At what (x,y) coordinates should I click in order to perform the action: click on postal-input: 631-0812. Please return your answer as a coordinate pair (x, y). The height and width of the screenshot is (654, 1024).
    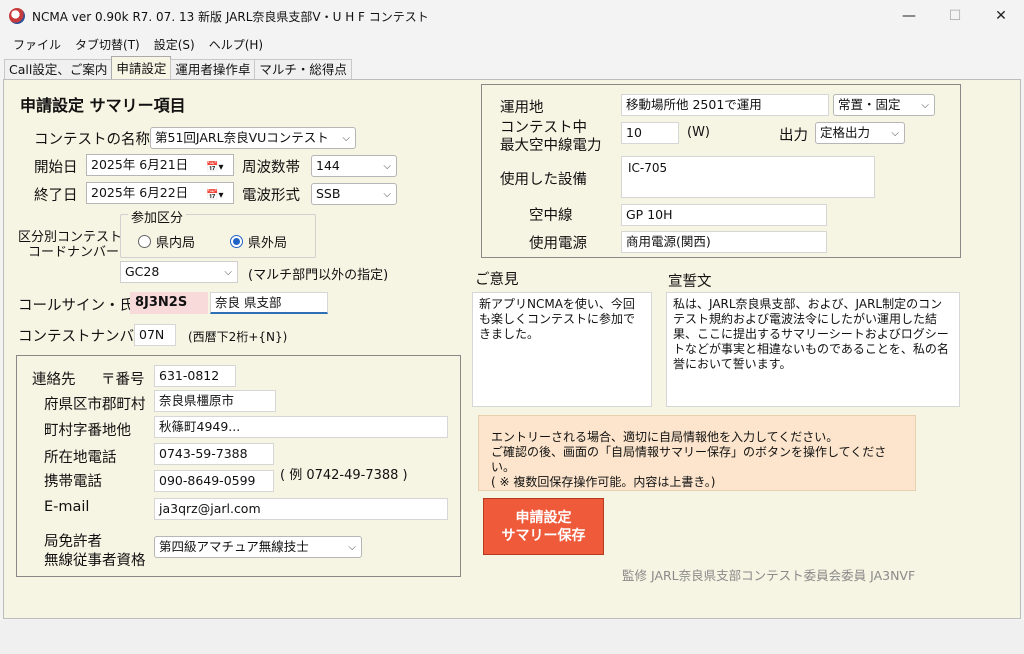
    Looking at the image, I should click on (195, 376).